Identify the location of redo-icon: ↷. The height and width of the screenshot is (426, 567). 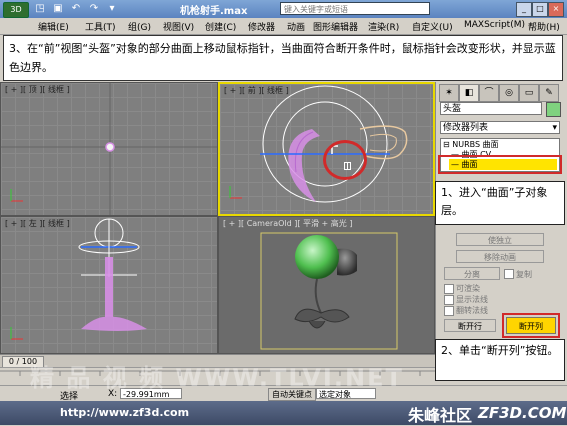
(94, 9).